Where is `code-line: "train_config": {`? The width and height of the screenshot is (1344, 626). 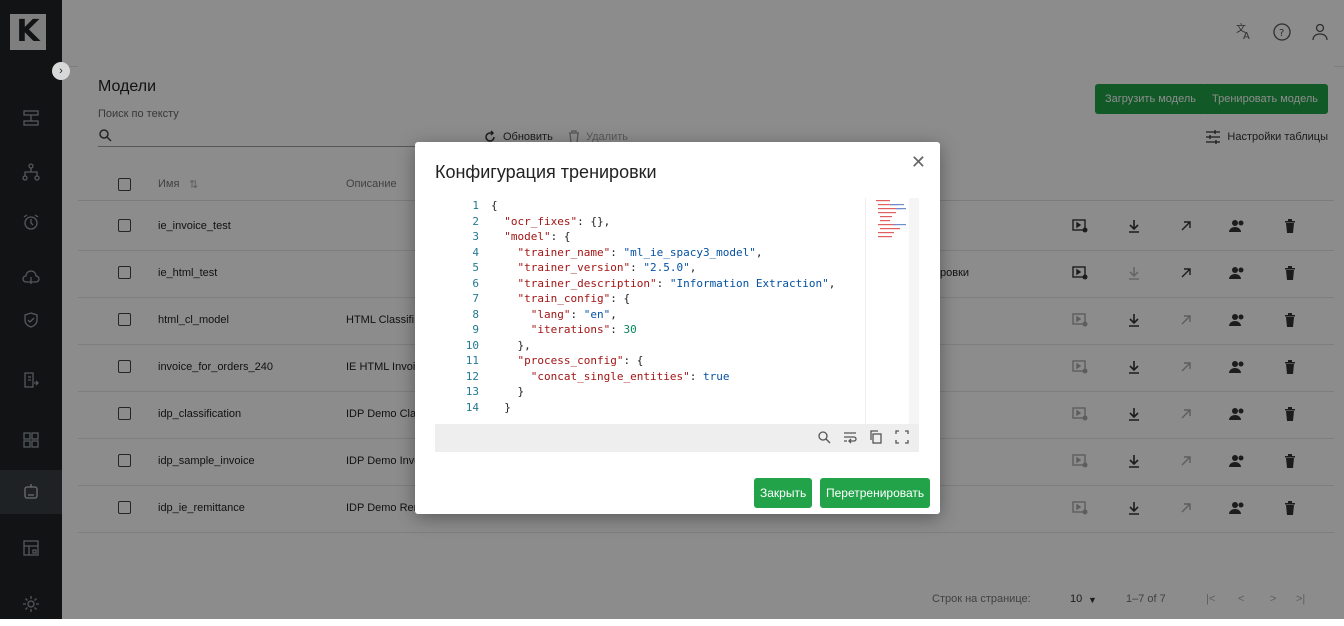
code-line: "train_config": { is located at coordinates (663, 299).